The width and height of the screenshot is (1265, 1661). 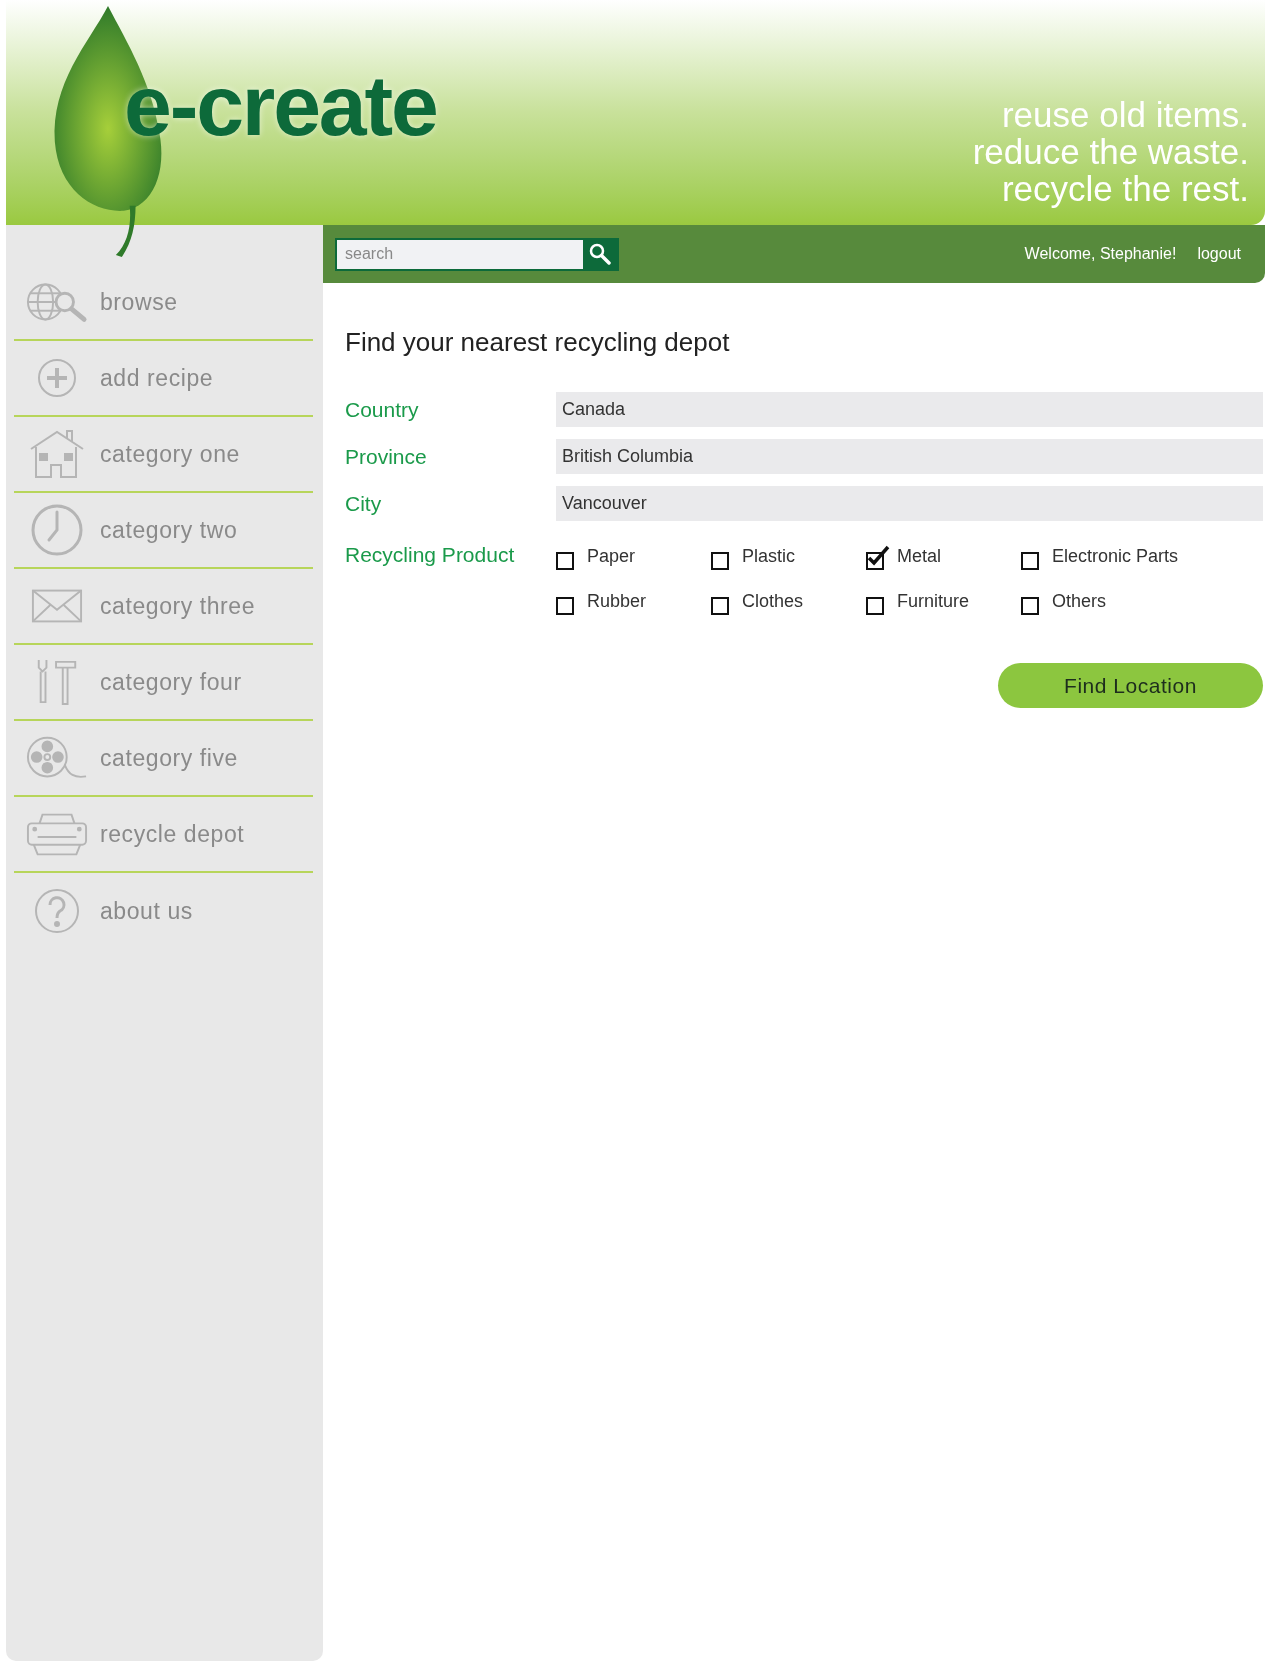 I want to click on input-field: Canada, so click(x=909, y=409).